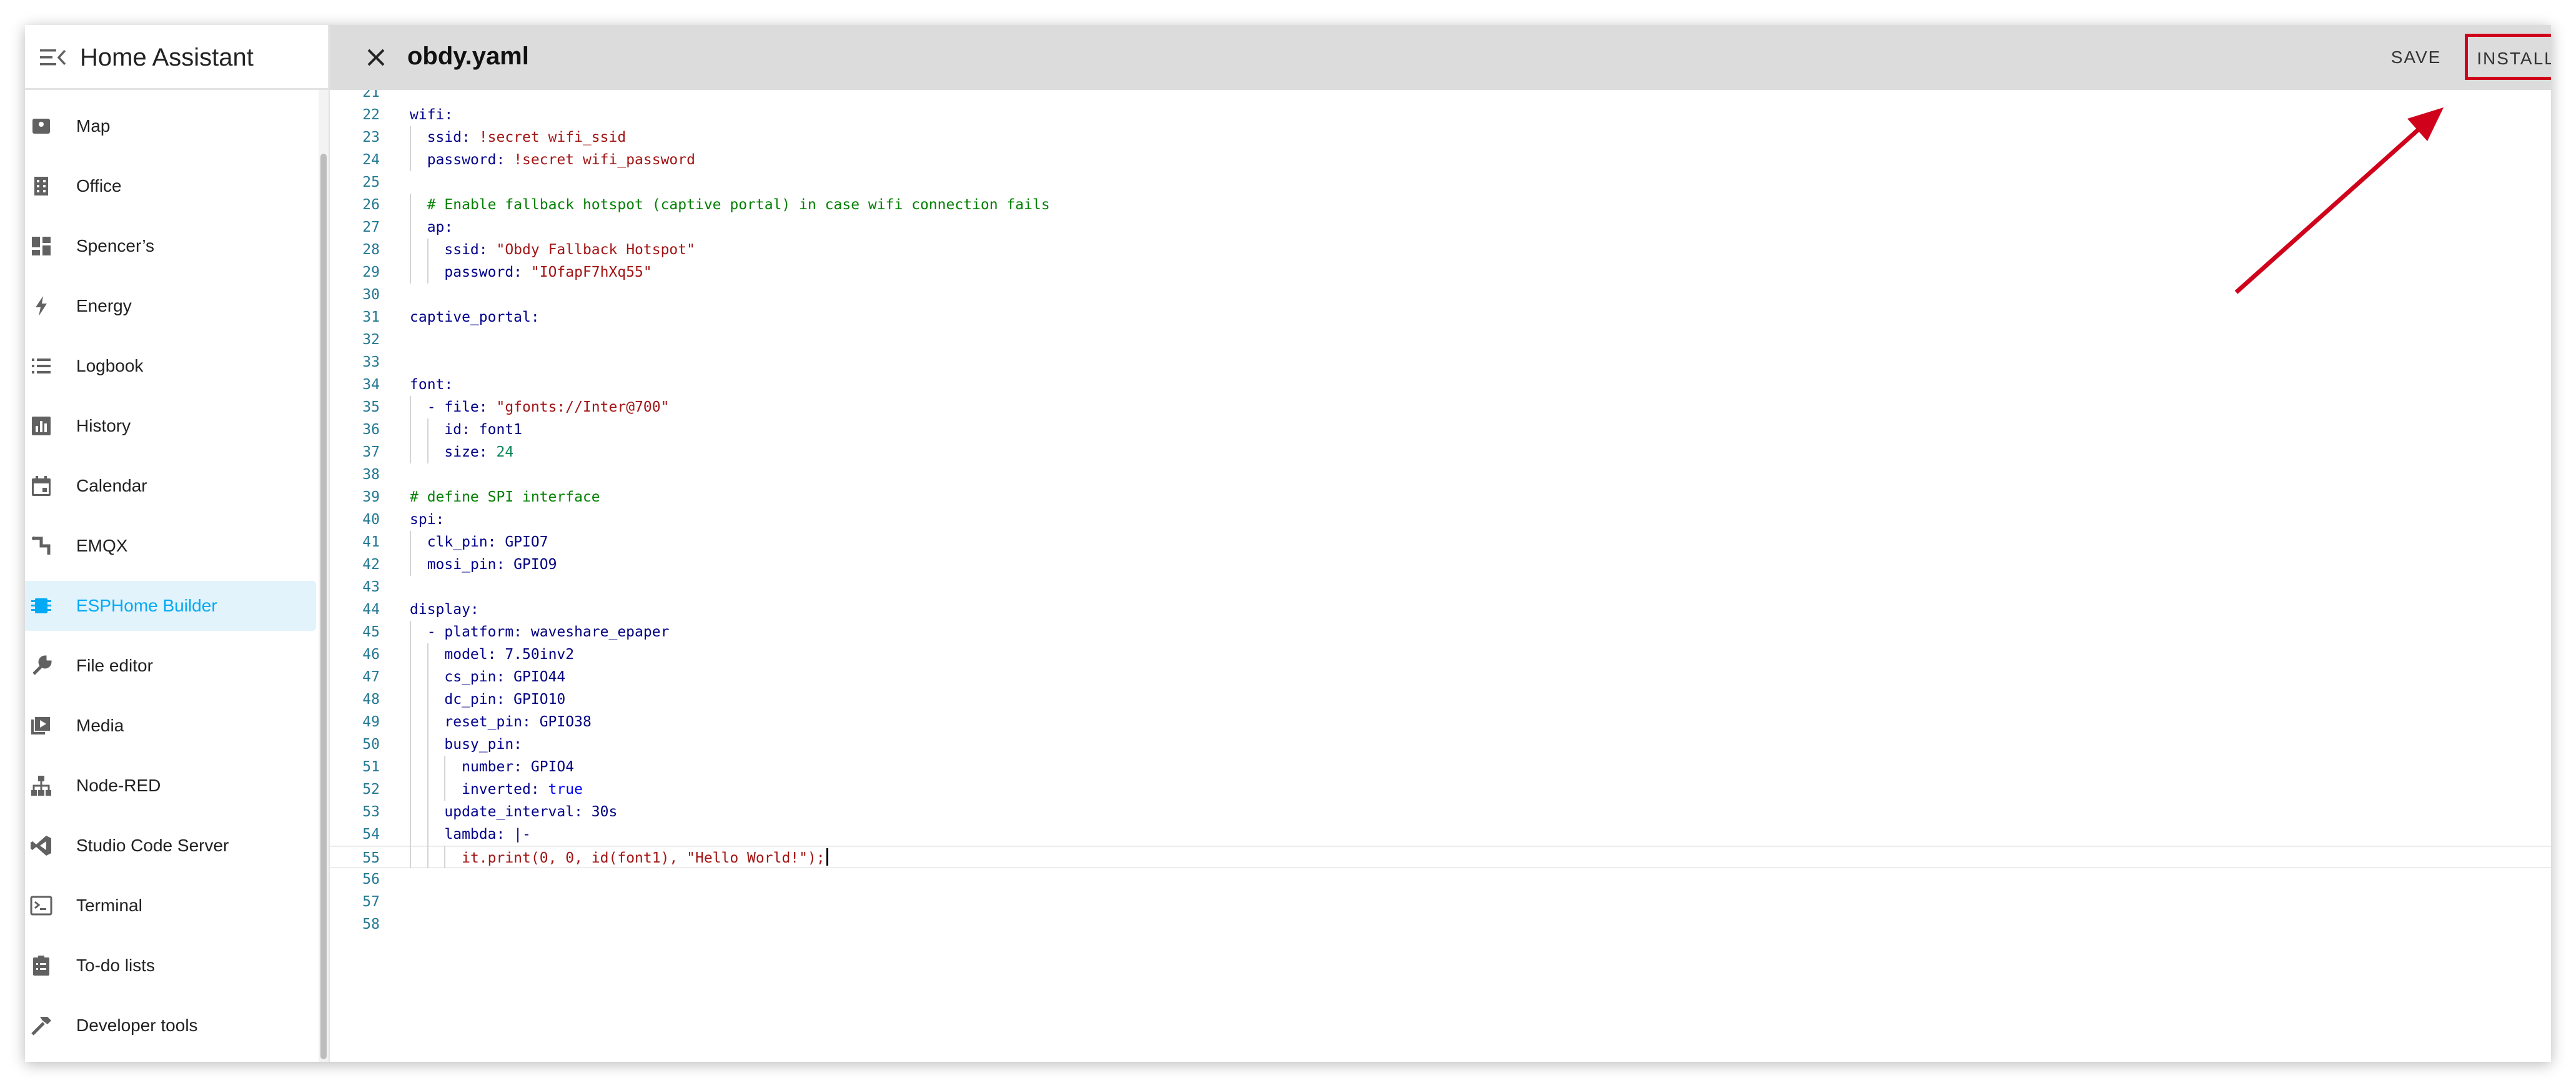 This screenshot has width=2576, height=1088. I want to click on code-line: 21, so click(1440, 97).